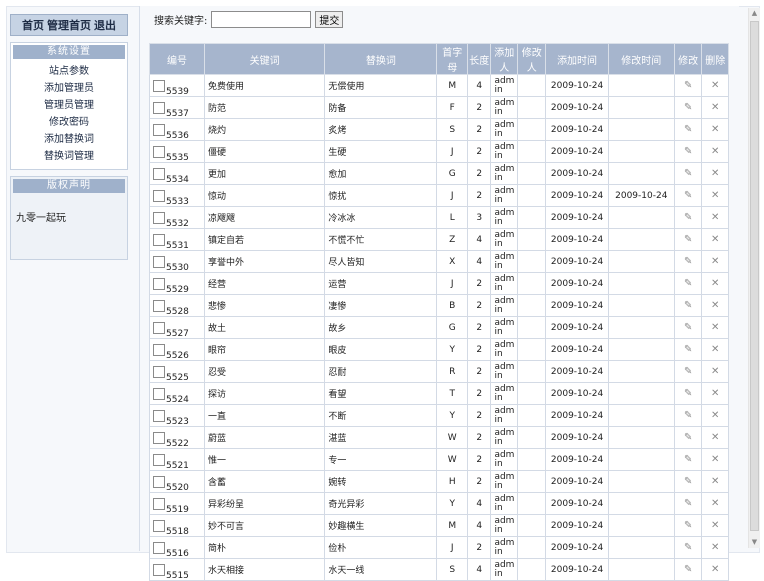  I want to click on row-keyword: 防范, so click(265, 107).